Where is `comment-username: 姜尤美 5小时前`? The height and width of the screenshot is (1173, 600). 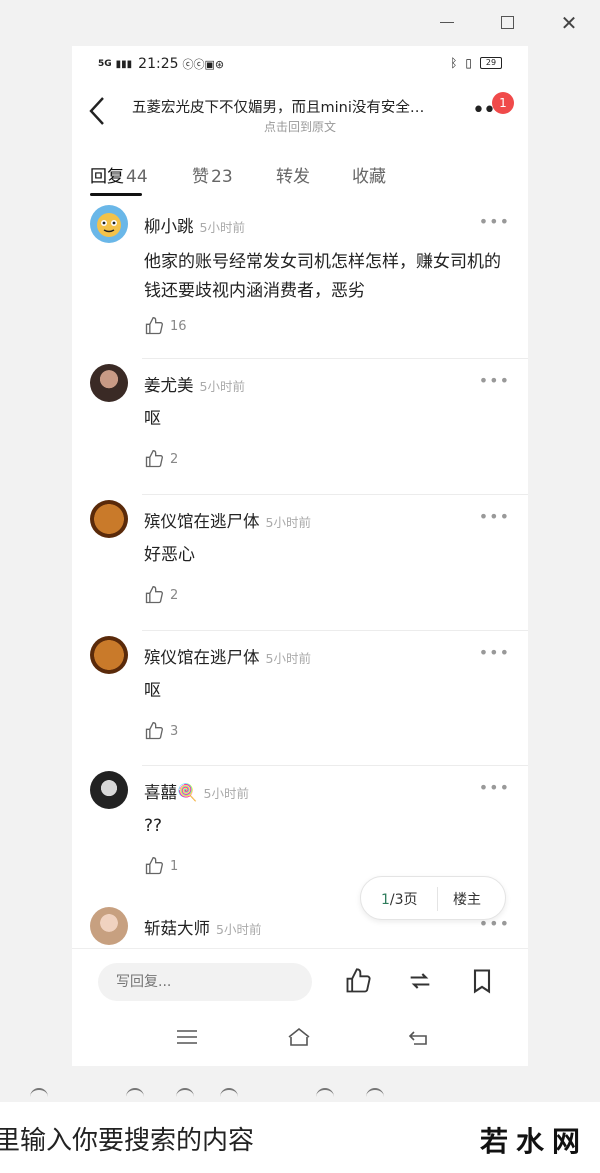
comment-username: 姜尤美 5小时前 is located at coordinates (194, 384).